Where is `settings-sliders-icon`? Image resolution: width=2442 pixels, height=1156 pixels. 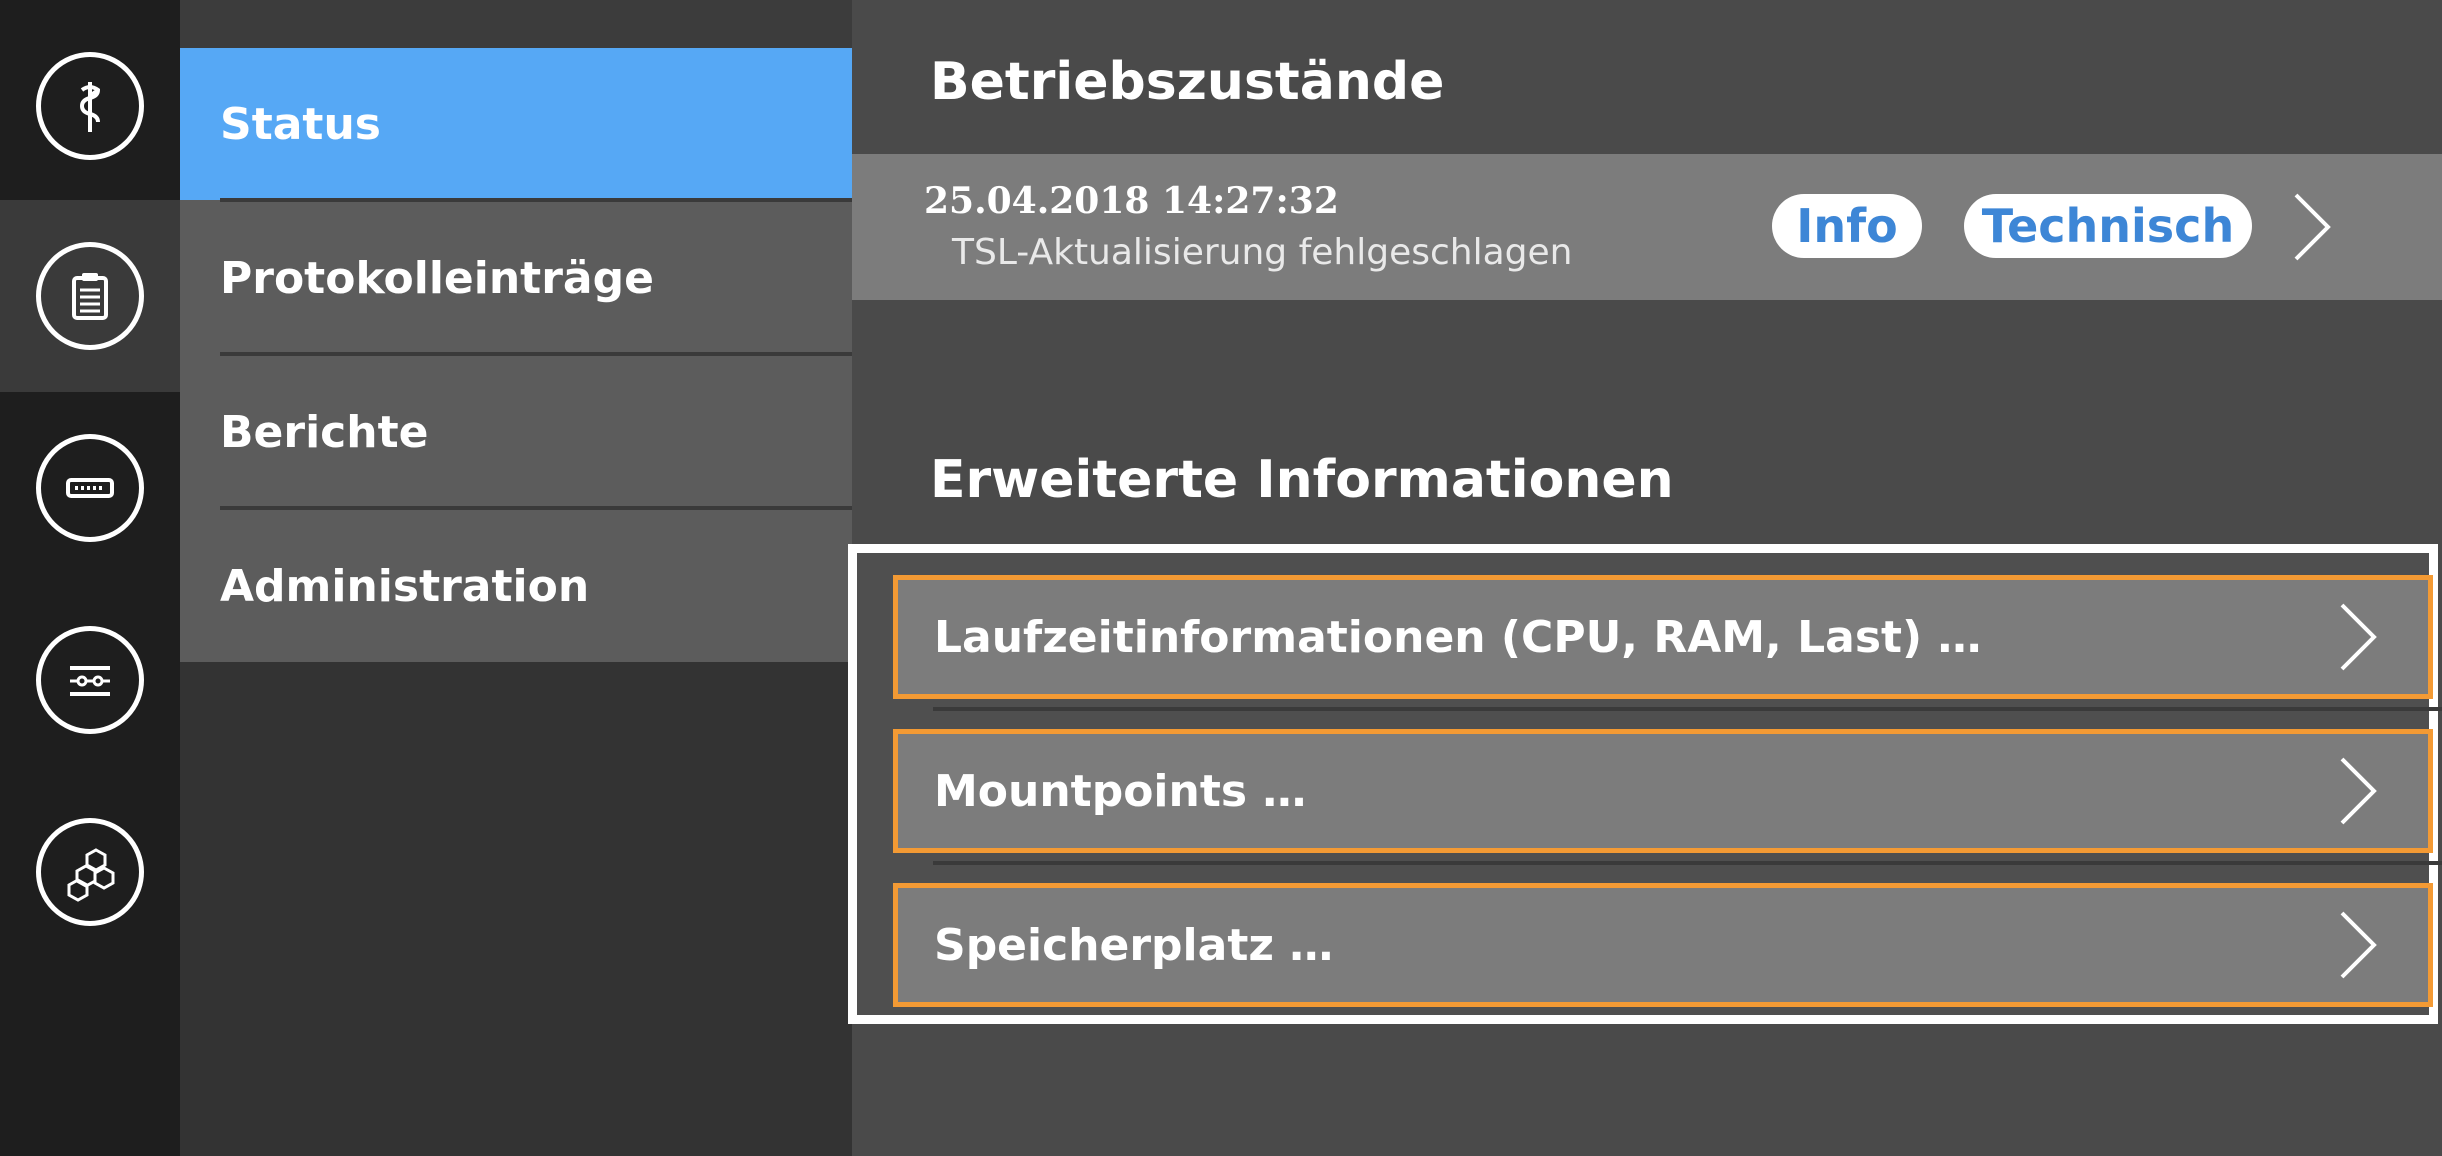 settings-sliders-icon is located at coordinates (90, 680).